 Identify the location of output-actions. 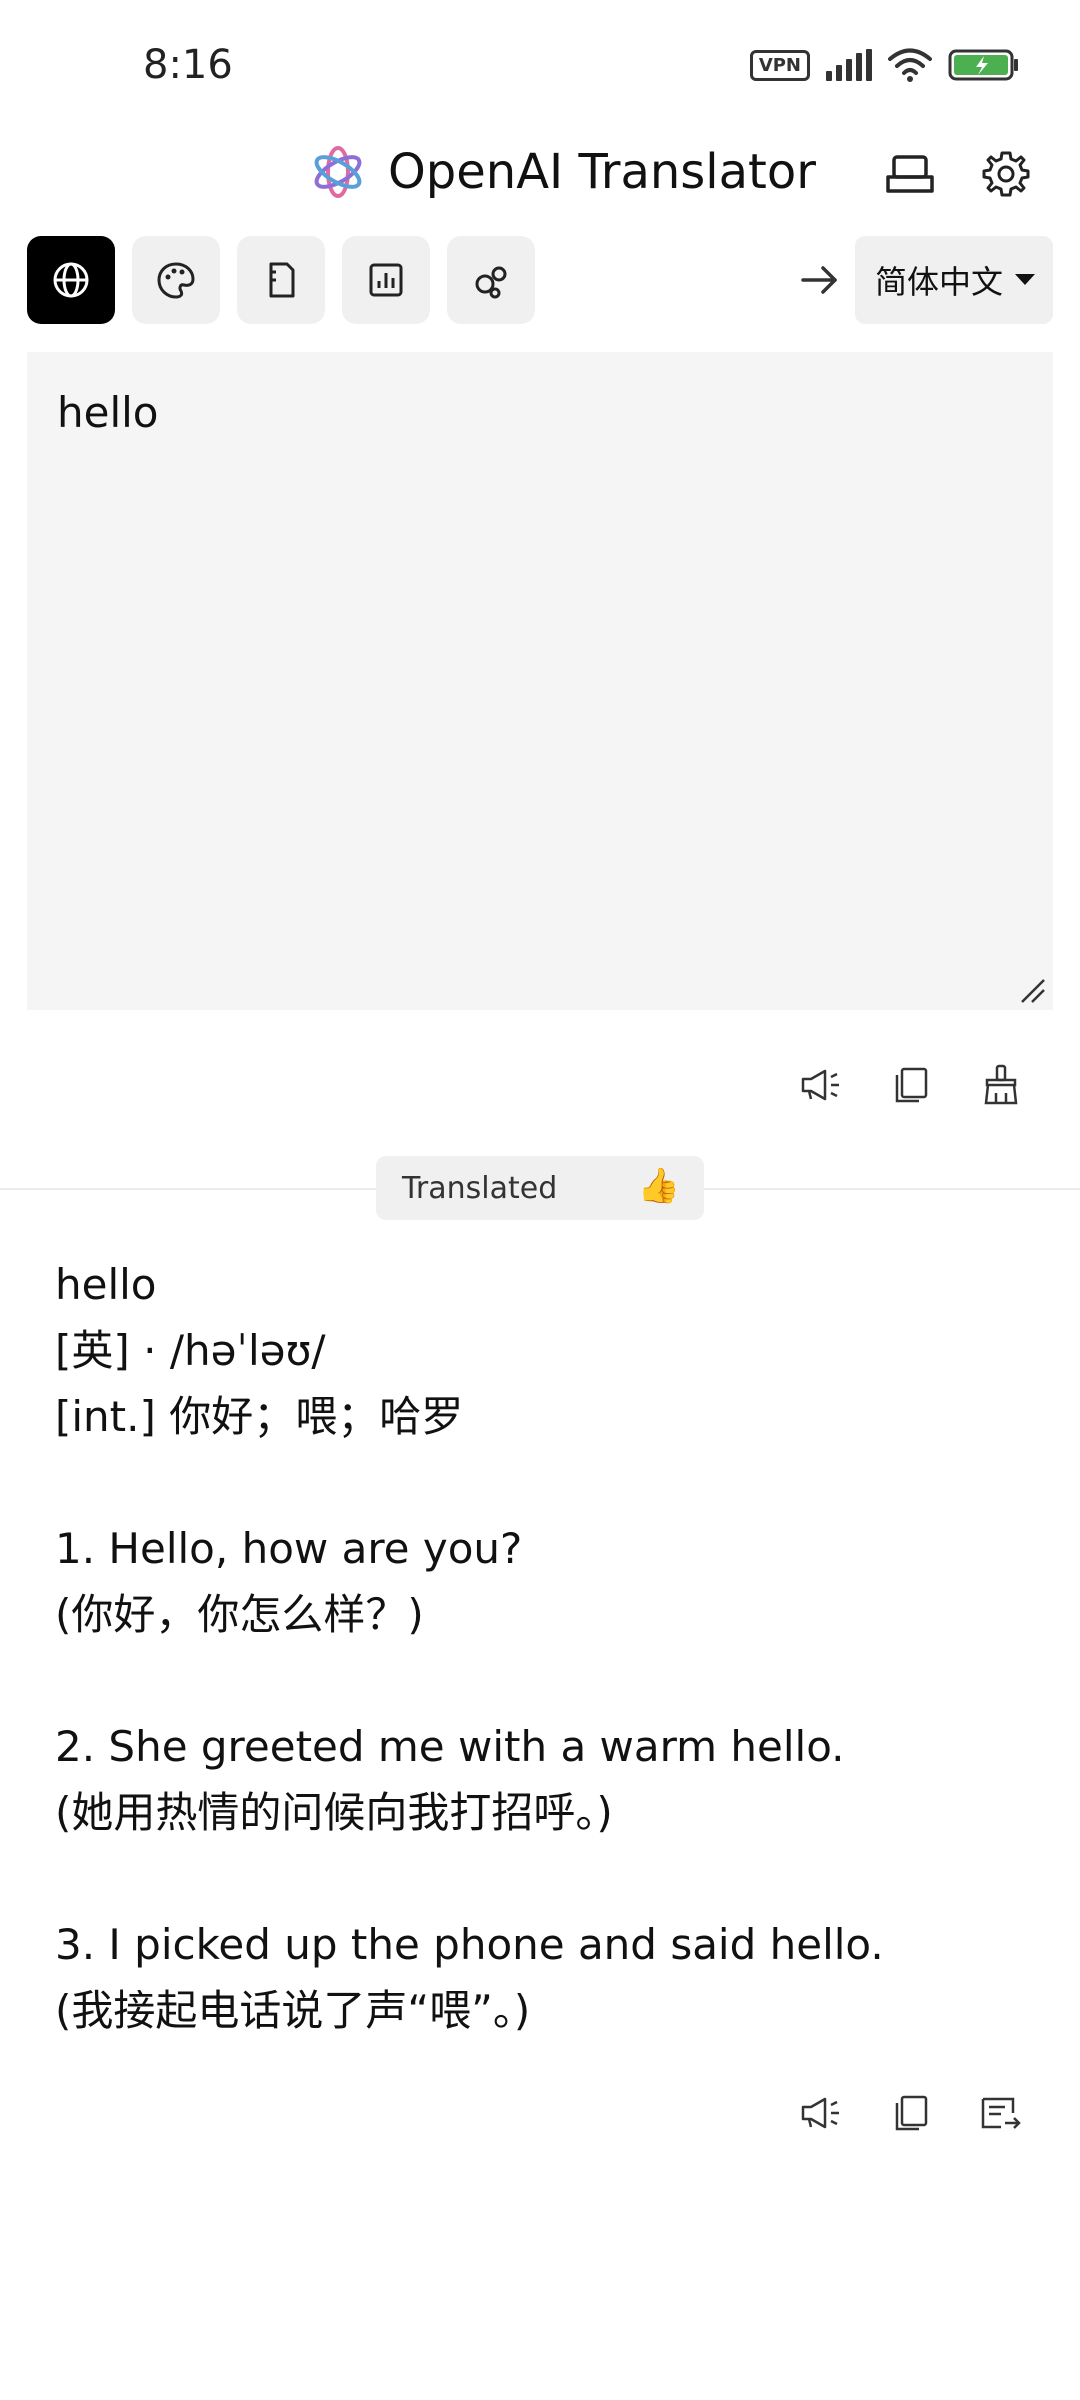
(911, 2113).